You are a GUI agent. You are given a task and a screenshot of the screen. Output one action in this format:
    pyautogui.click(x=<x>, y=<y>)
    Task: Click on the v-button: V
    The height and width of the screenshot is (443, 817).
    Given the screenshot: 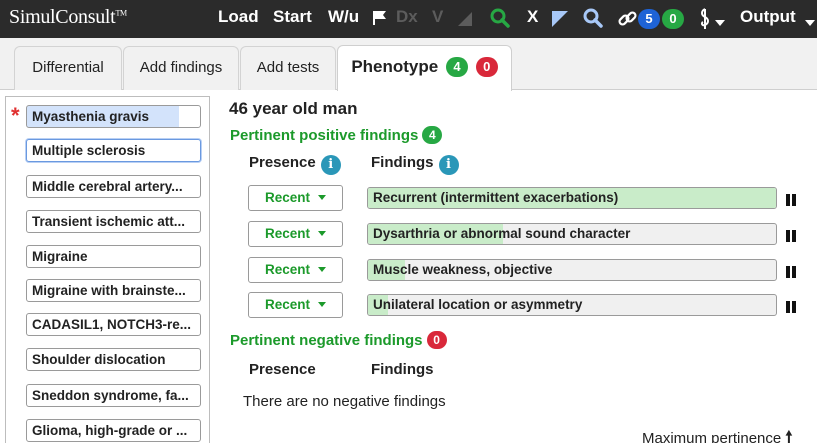 What is the action you would take?
    pyautogui.click(x=437, y=17)
    